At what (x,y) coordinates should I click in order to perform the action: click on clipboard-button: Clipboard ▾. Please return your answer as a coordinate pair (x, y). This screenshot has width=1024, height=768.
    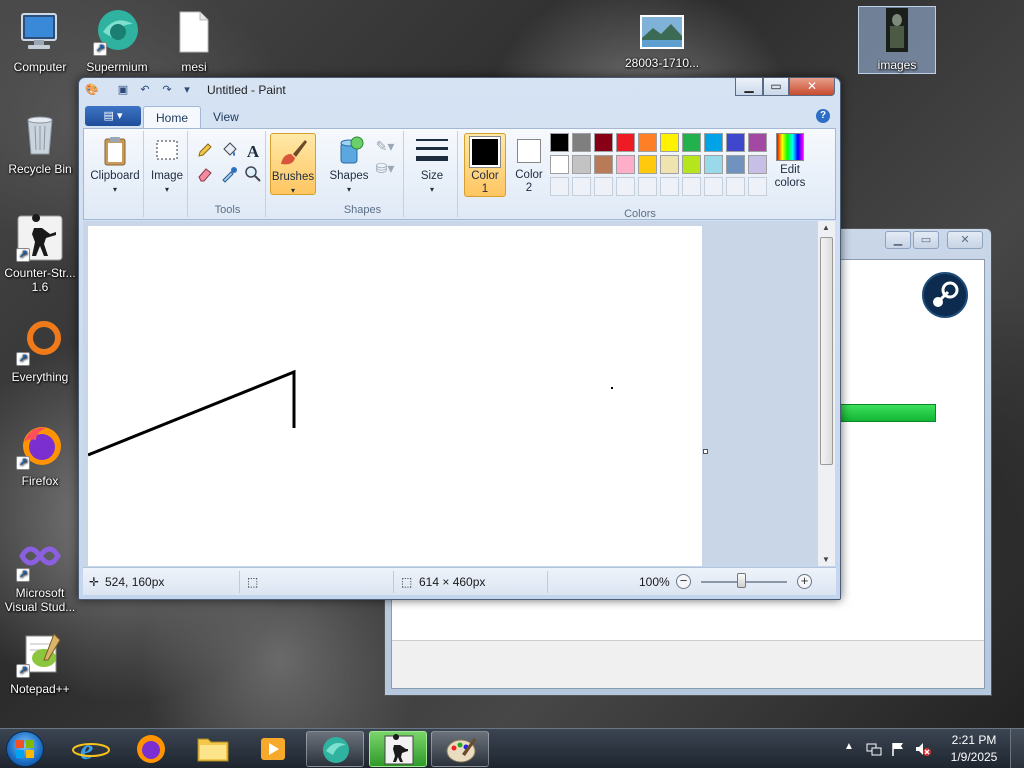
    Looking at the image, I should click on (115, 165).